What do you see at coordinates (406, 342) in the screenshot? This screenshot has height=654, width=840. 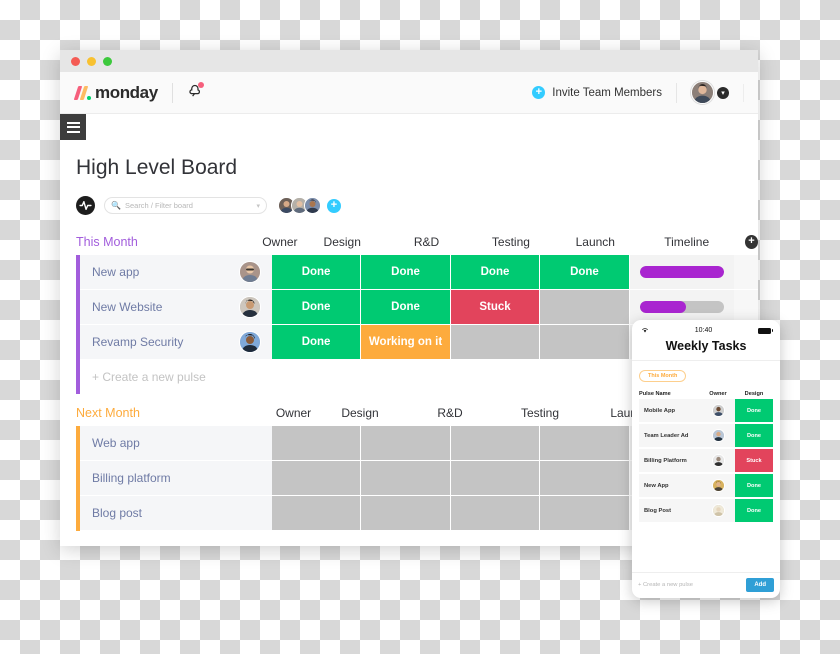 I see `status-cell-rd: Working on it` at bounding box center [406, 342].